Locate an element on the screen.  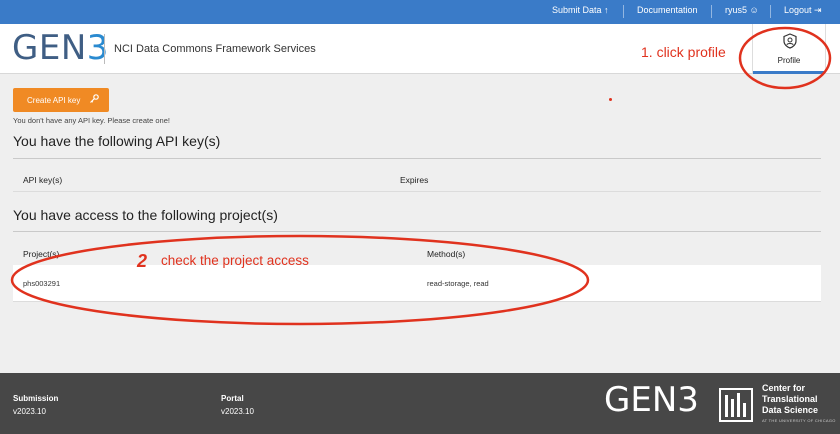
create-api-key-button: Create API key is located at coordinates (61, 100).